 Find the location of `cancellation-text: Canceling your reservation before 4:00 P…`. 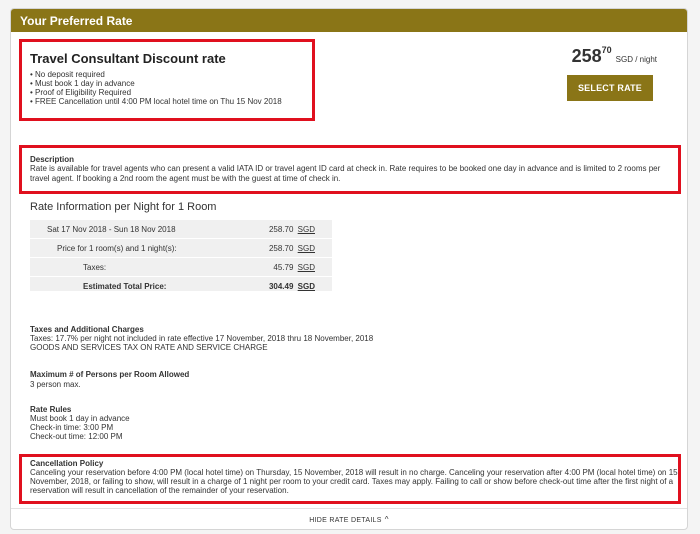

cancellation-text: Canceling your reservation before 4:00 P… is located at coordinates (354, 481).